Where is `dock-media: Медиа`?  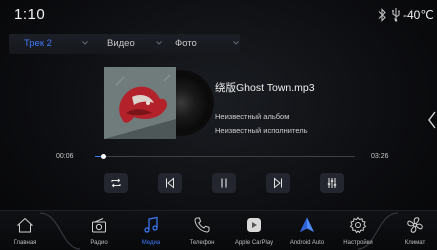
dock-media: Медиа is located at coordinates (151, 230).